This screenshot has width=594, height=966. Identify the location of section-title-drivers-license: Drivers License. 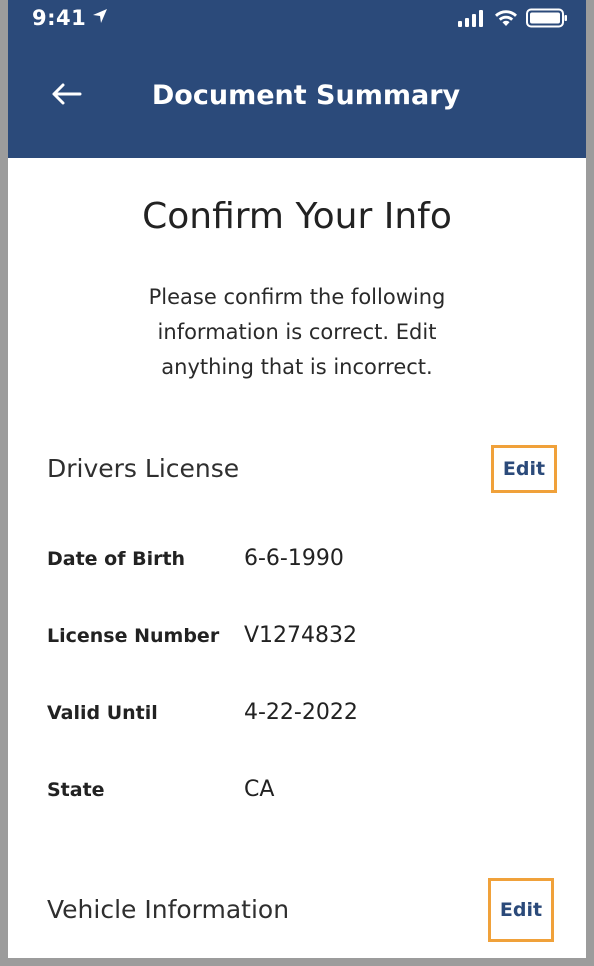
(143, 468).